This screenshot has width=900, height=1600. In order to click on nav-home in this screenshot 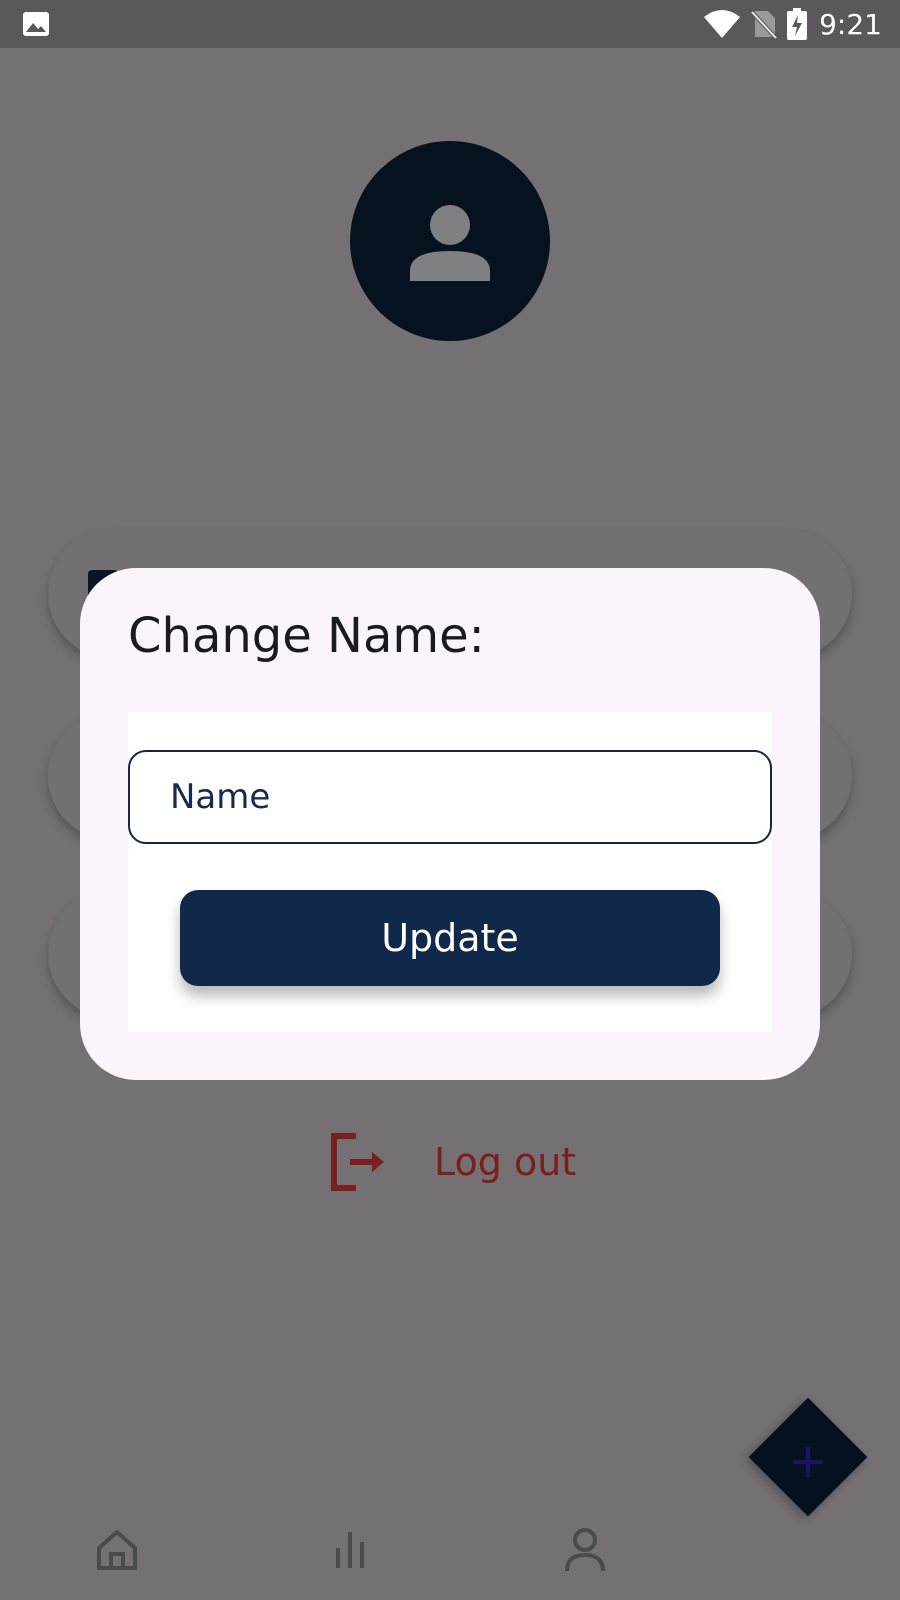, I will do `click(117, 1550)`.